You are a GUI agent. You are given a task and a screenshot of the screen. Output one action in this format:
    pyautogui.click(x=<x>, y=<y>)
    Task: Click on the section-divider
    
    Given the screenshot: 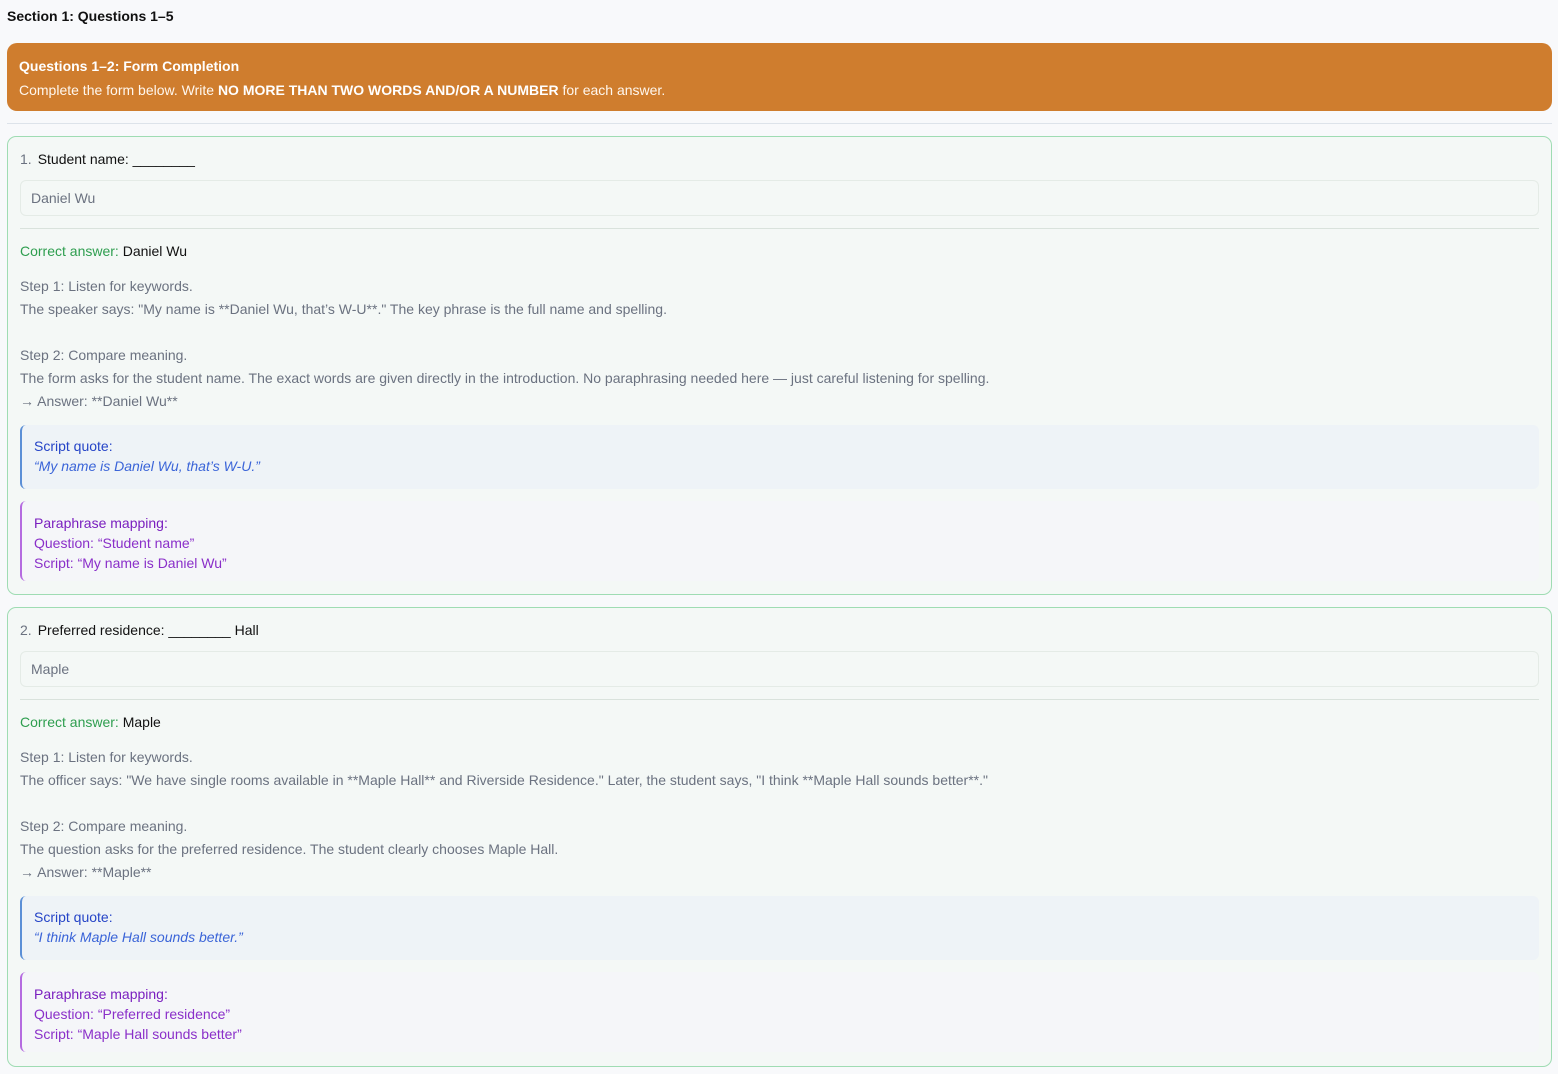 What is the action you would take?
    pyautogui.click(x=779, y=123)
    